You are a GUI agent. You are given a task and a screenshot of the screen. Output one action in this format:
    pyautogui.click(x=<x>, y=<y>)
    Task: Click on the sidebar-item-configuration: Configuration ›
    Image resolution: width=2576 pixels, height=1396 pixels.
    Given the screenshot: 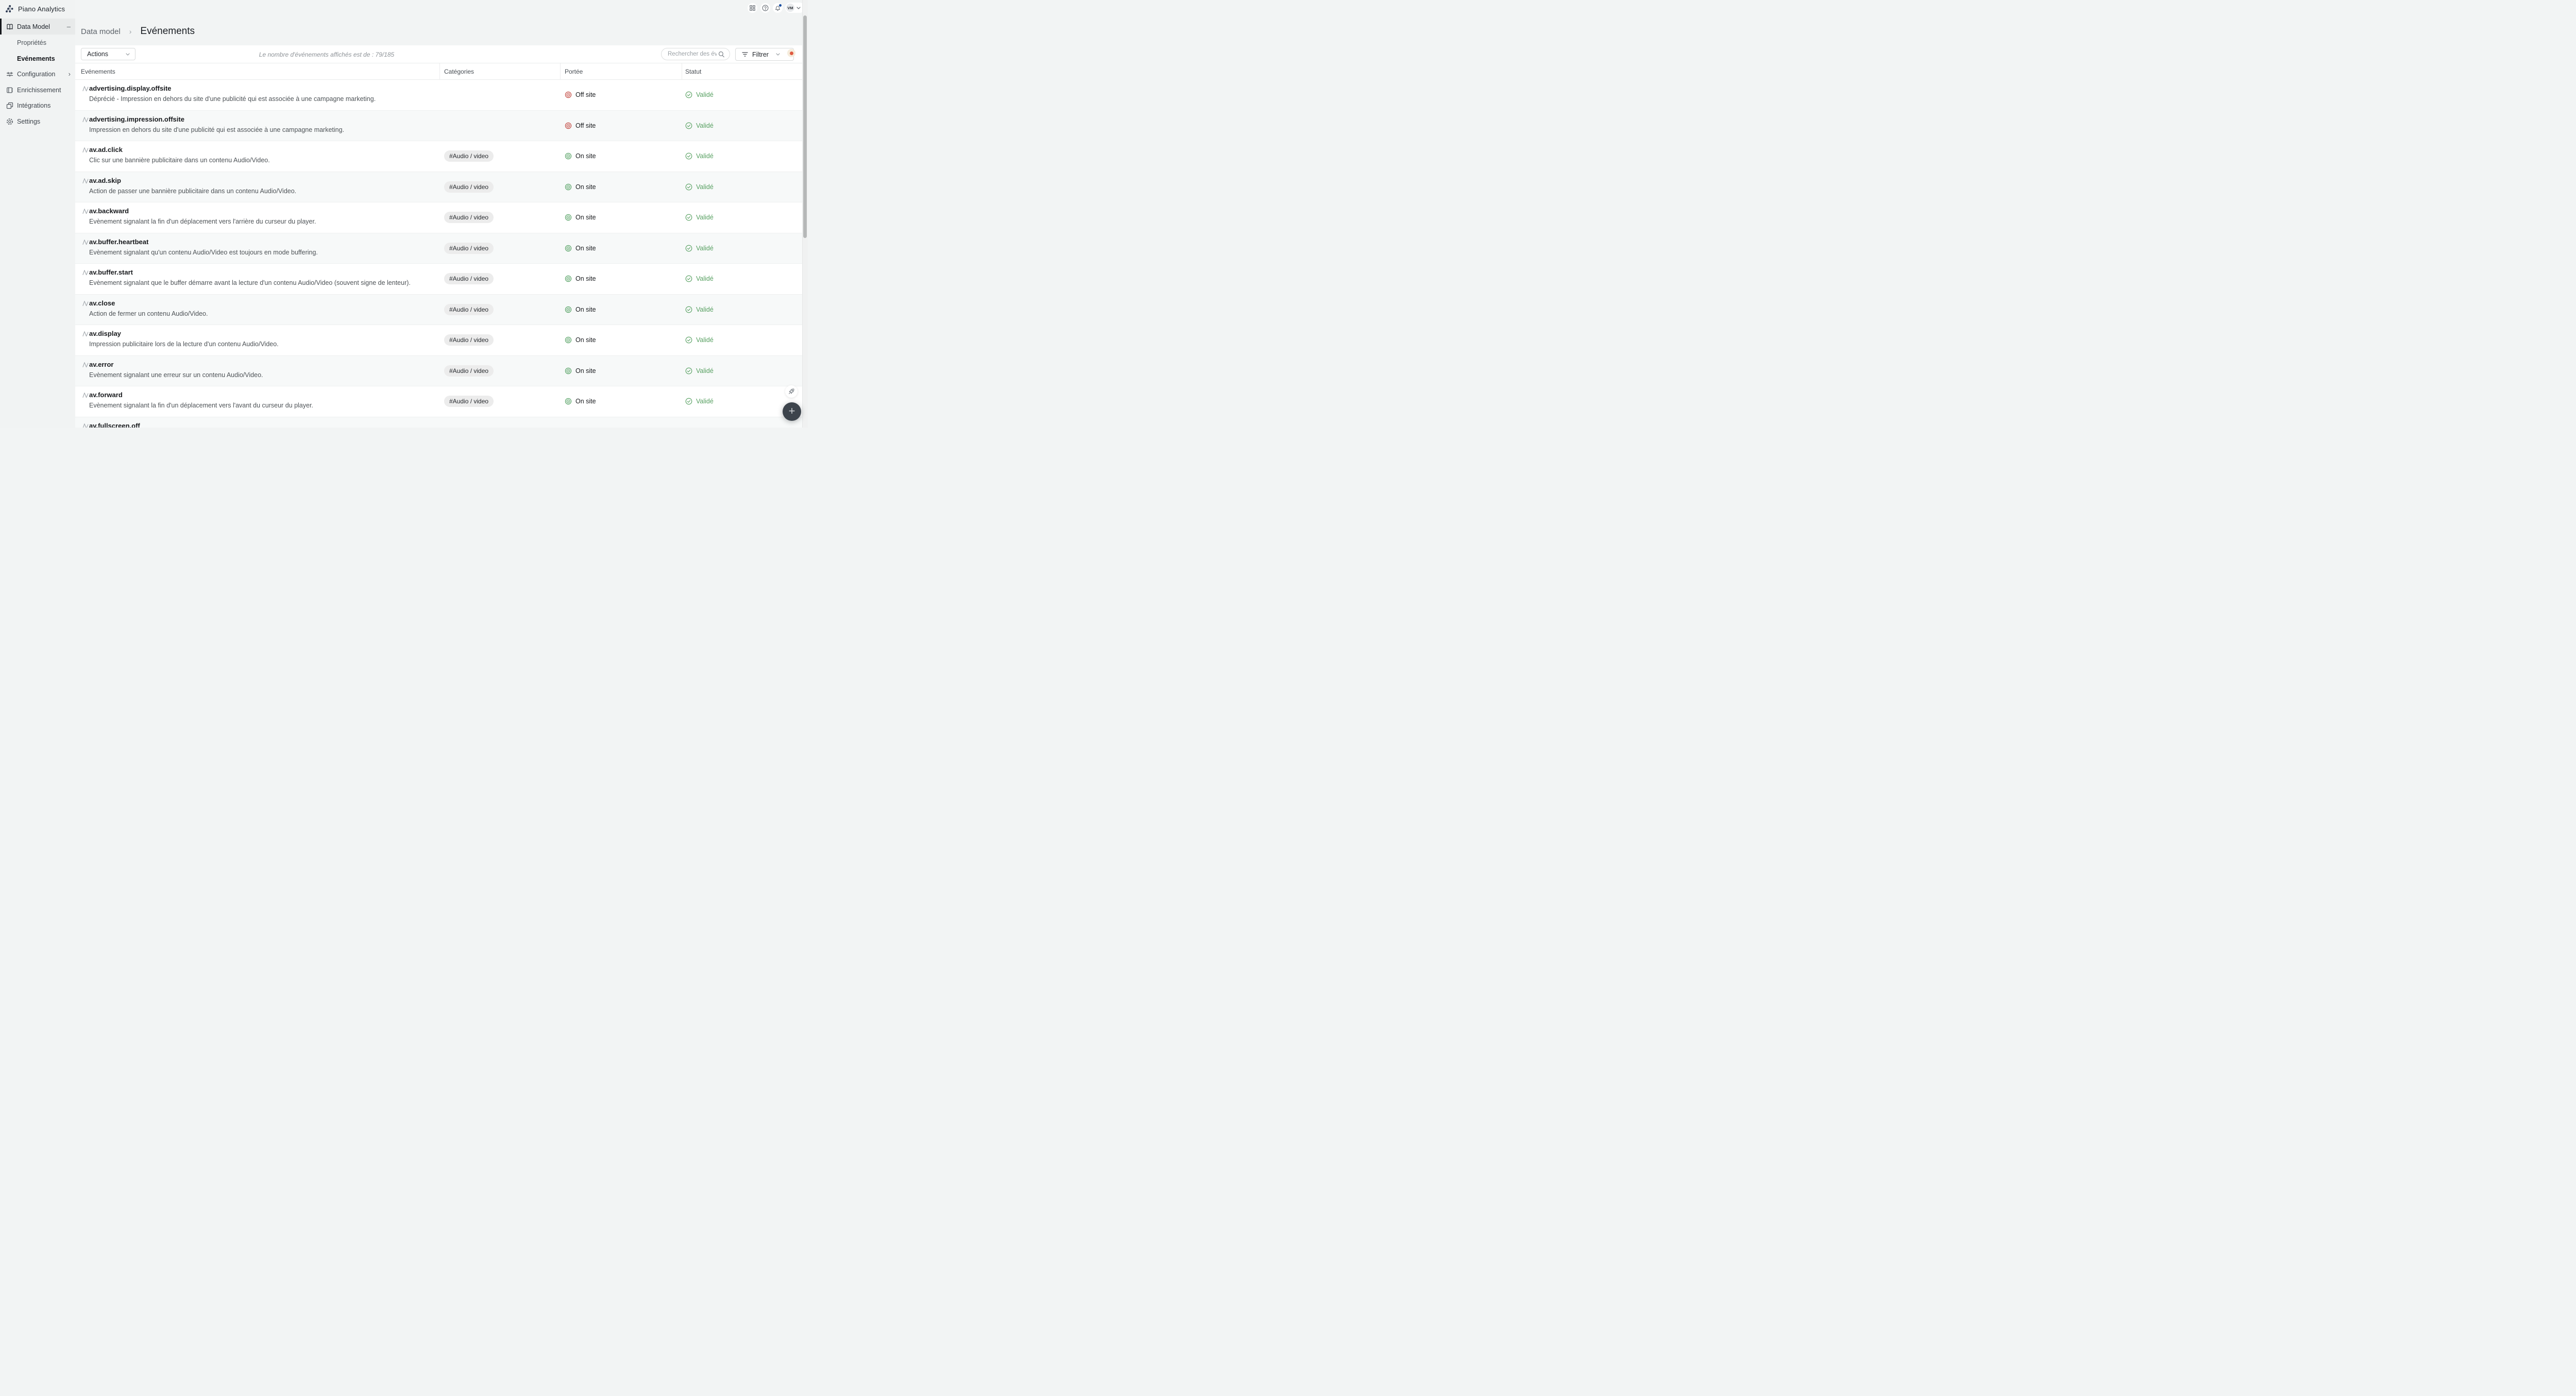 What is the action you would take?
    pyautogui.click(x=37, y=74)
    